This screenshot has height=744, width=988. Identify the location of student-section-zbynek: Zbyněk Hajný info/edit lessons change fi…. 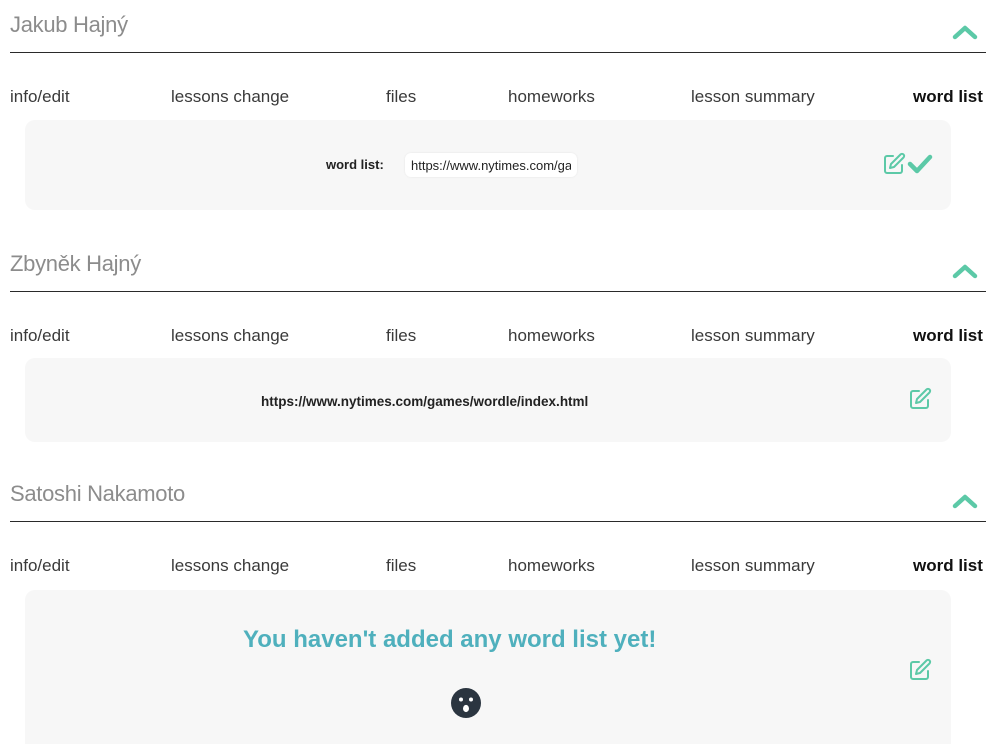
(498, 300).